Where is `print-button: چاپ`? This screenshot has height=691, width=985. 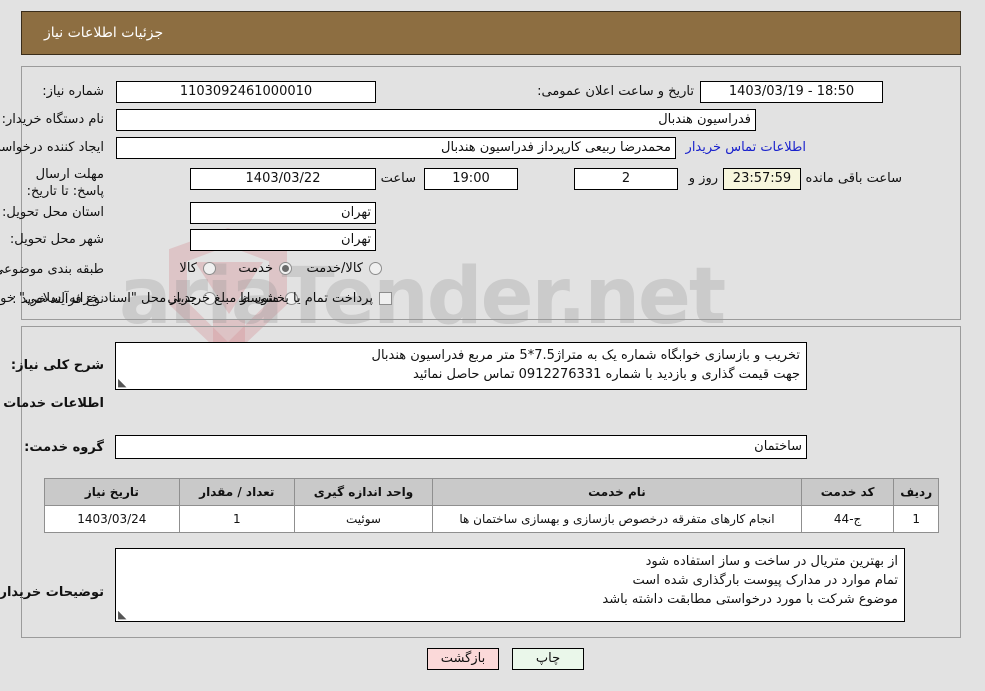 print-button: چاپ is located at coordinates (549, 659).